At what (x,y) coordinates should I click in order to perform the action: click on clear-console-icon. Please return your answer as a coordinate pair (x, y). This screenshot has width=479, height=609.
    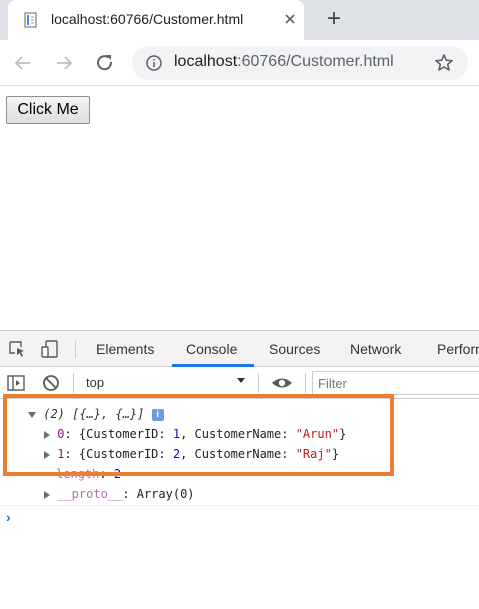
    Looking at the image, I should click on (51, 383).